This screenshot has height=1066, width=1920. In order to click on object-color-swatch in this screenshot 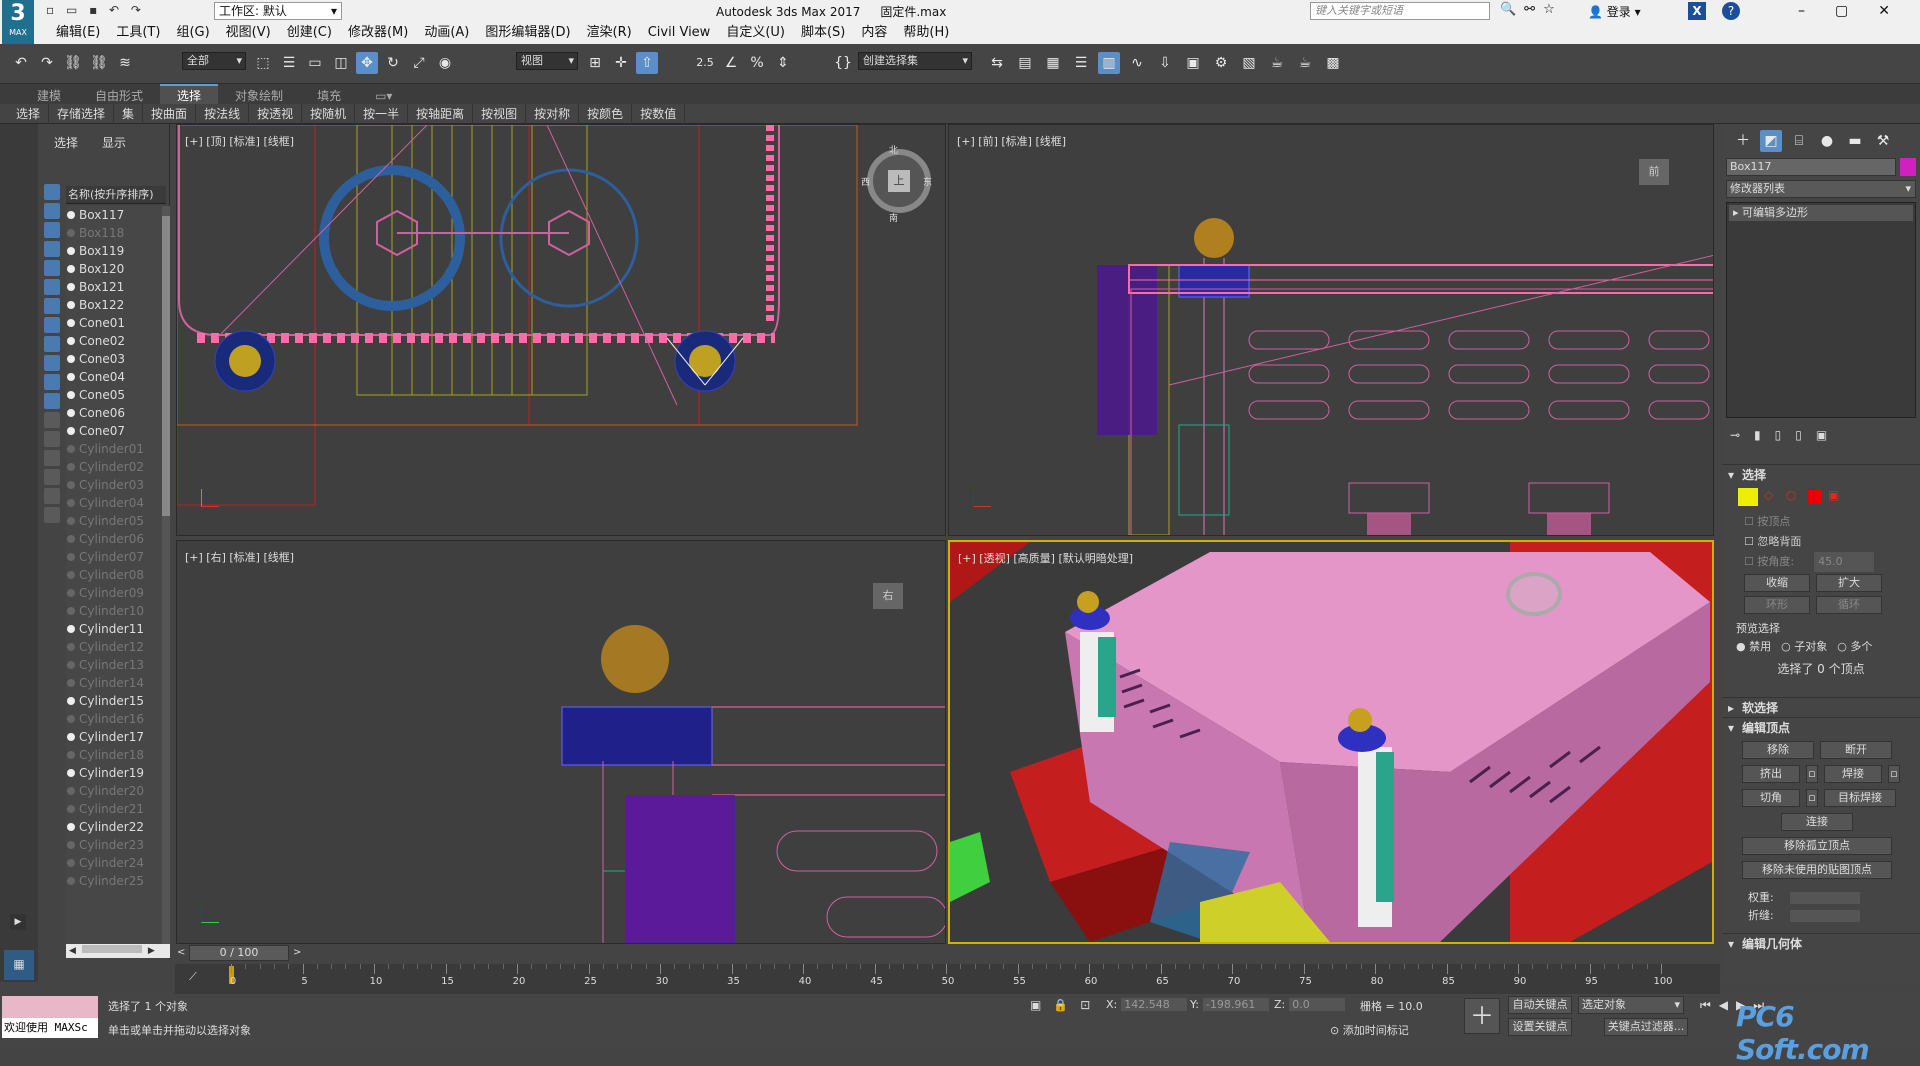, I will do `click(1908, 167)`.